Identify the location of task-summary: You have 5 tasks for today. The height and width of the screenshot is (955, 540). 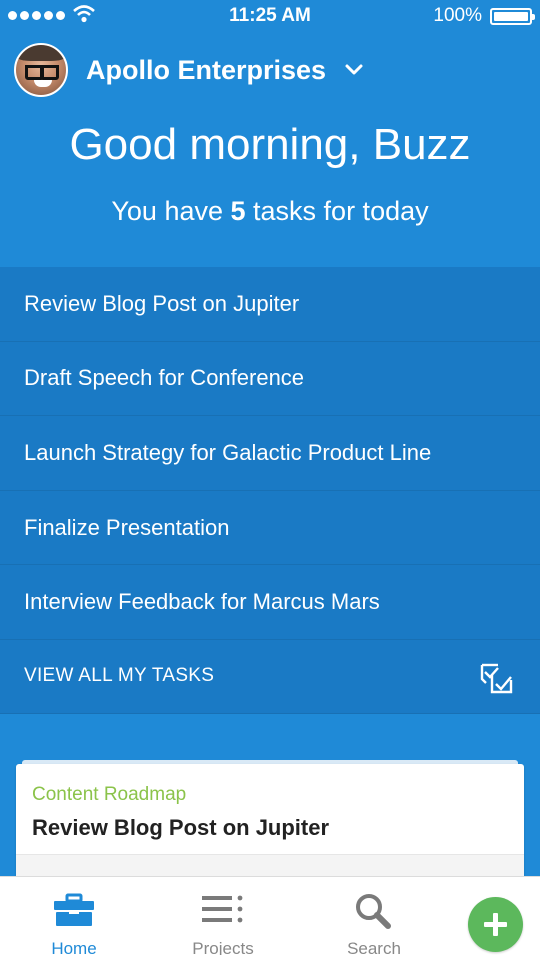
(270, 211).